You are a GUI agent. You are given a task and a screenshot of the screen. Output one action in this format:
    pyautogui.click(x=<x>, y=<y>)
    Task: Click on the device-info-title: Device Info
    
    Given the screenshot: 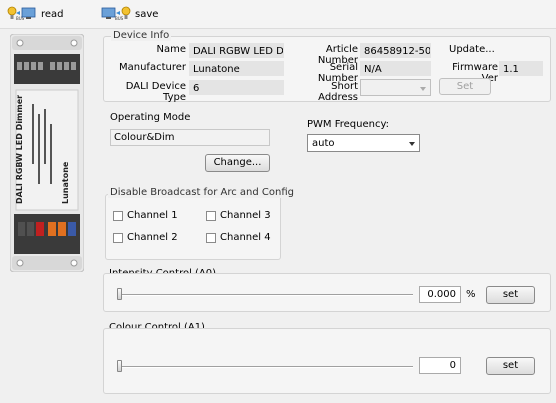 What is the action you would take?
    pyautogui.click(x=141, y=35)
    